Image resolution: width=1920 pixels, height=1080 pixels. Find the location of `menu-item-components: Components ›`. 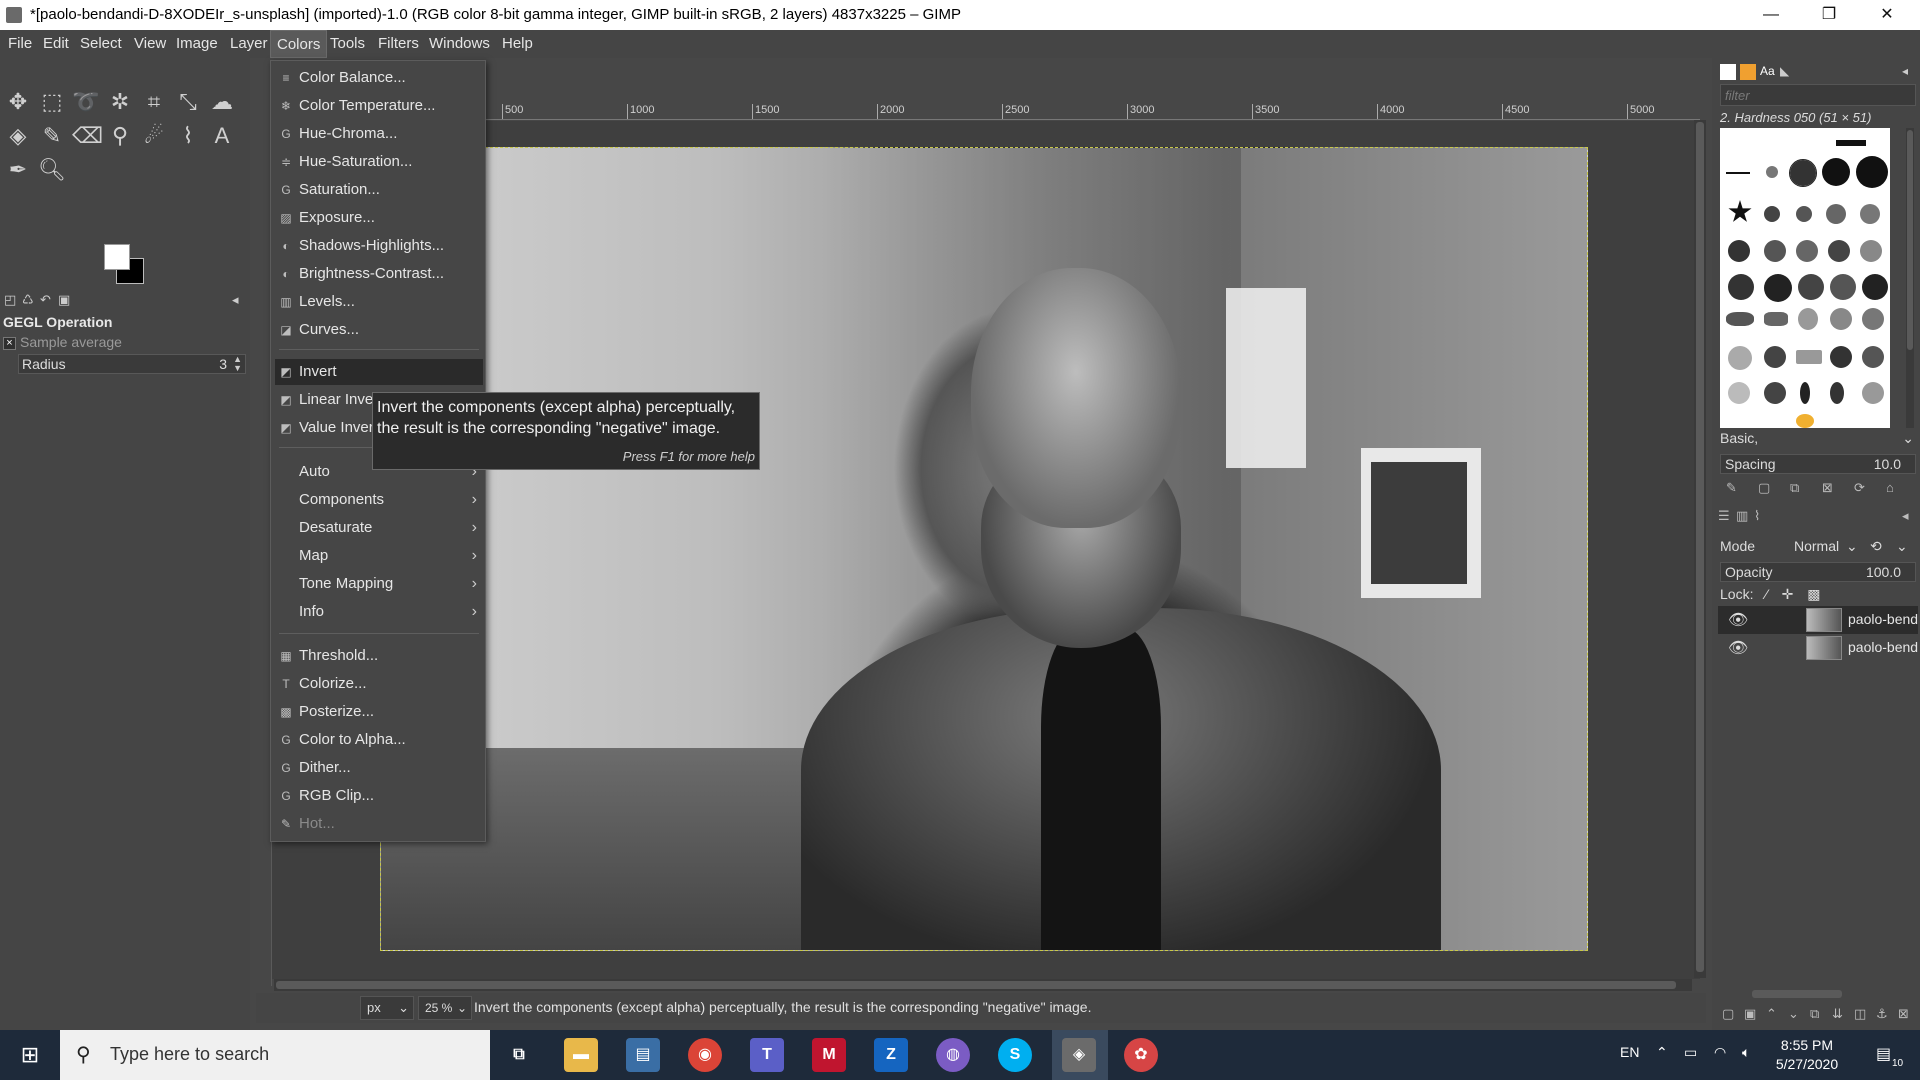

menu-item-components: Components › is located at coordinates (379, 500).